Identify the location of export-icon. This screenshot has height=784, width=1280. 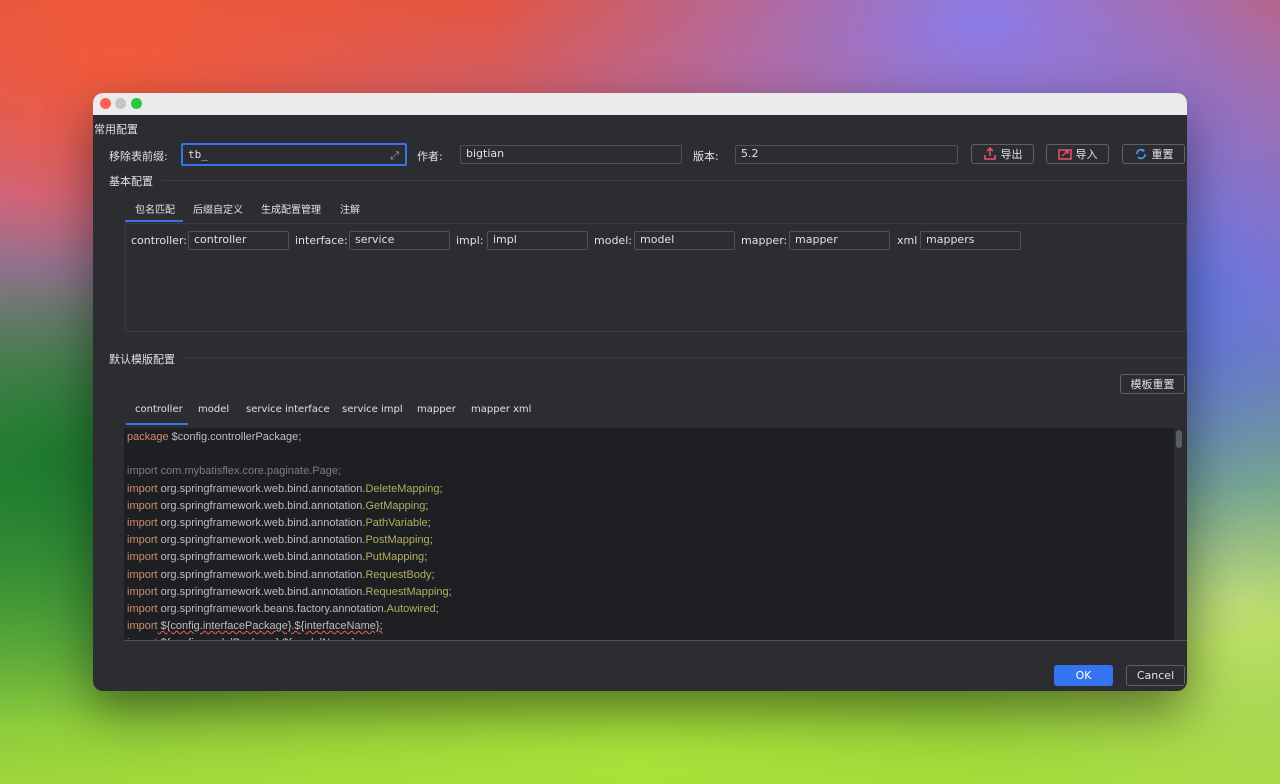
(989, 153).